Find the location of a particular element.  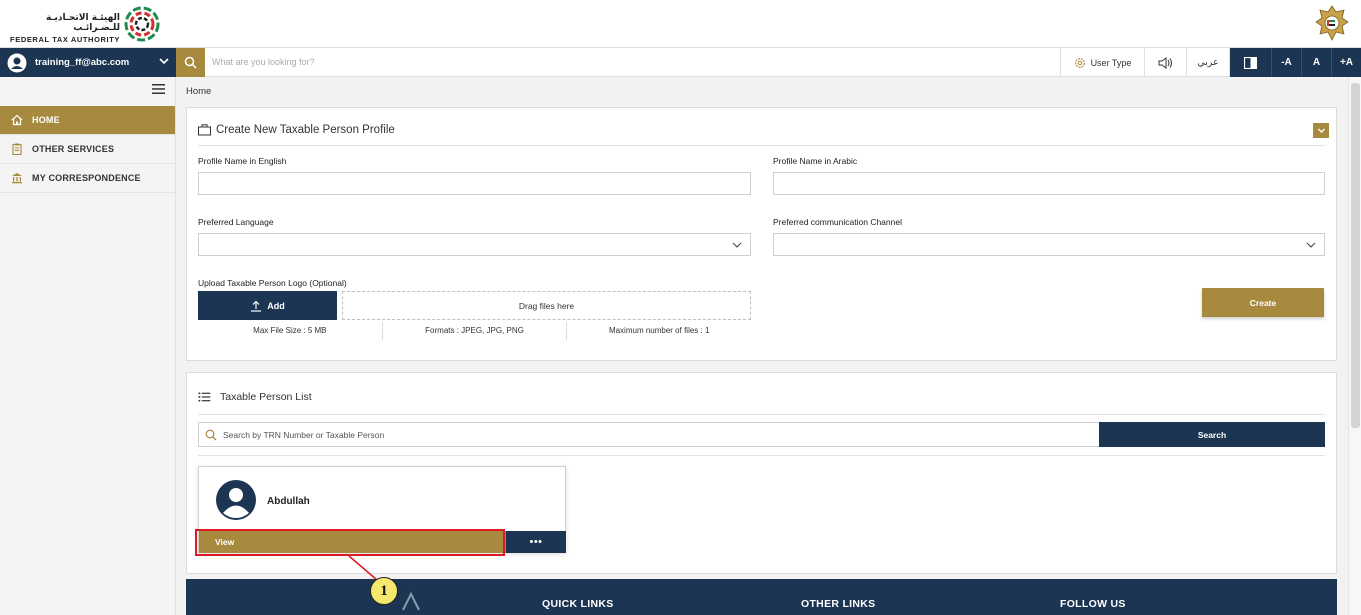

briefcase-icon is located at coordinates (204, 130).